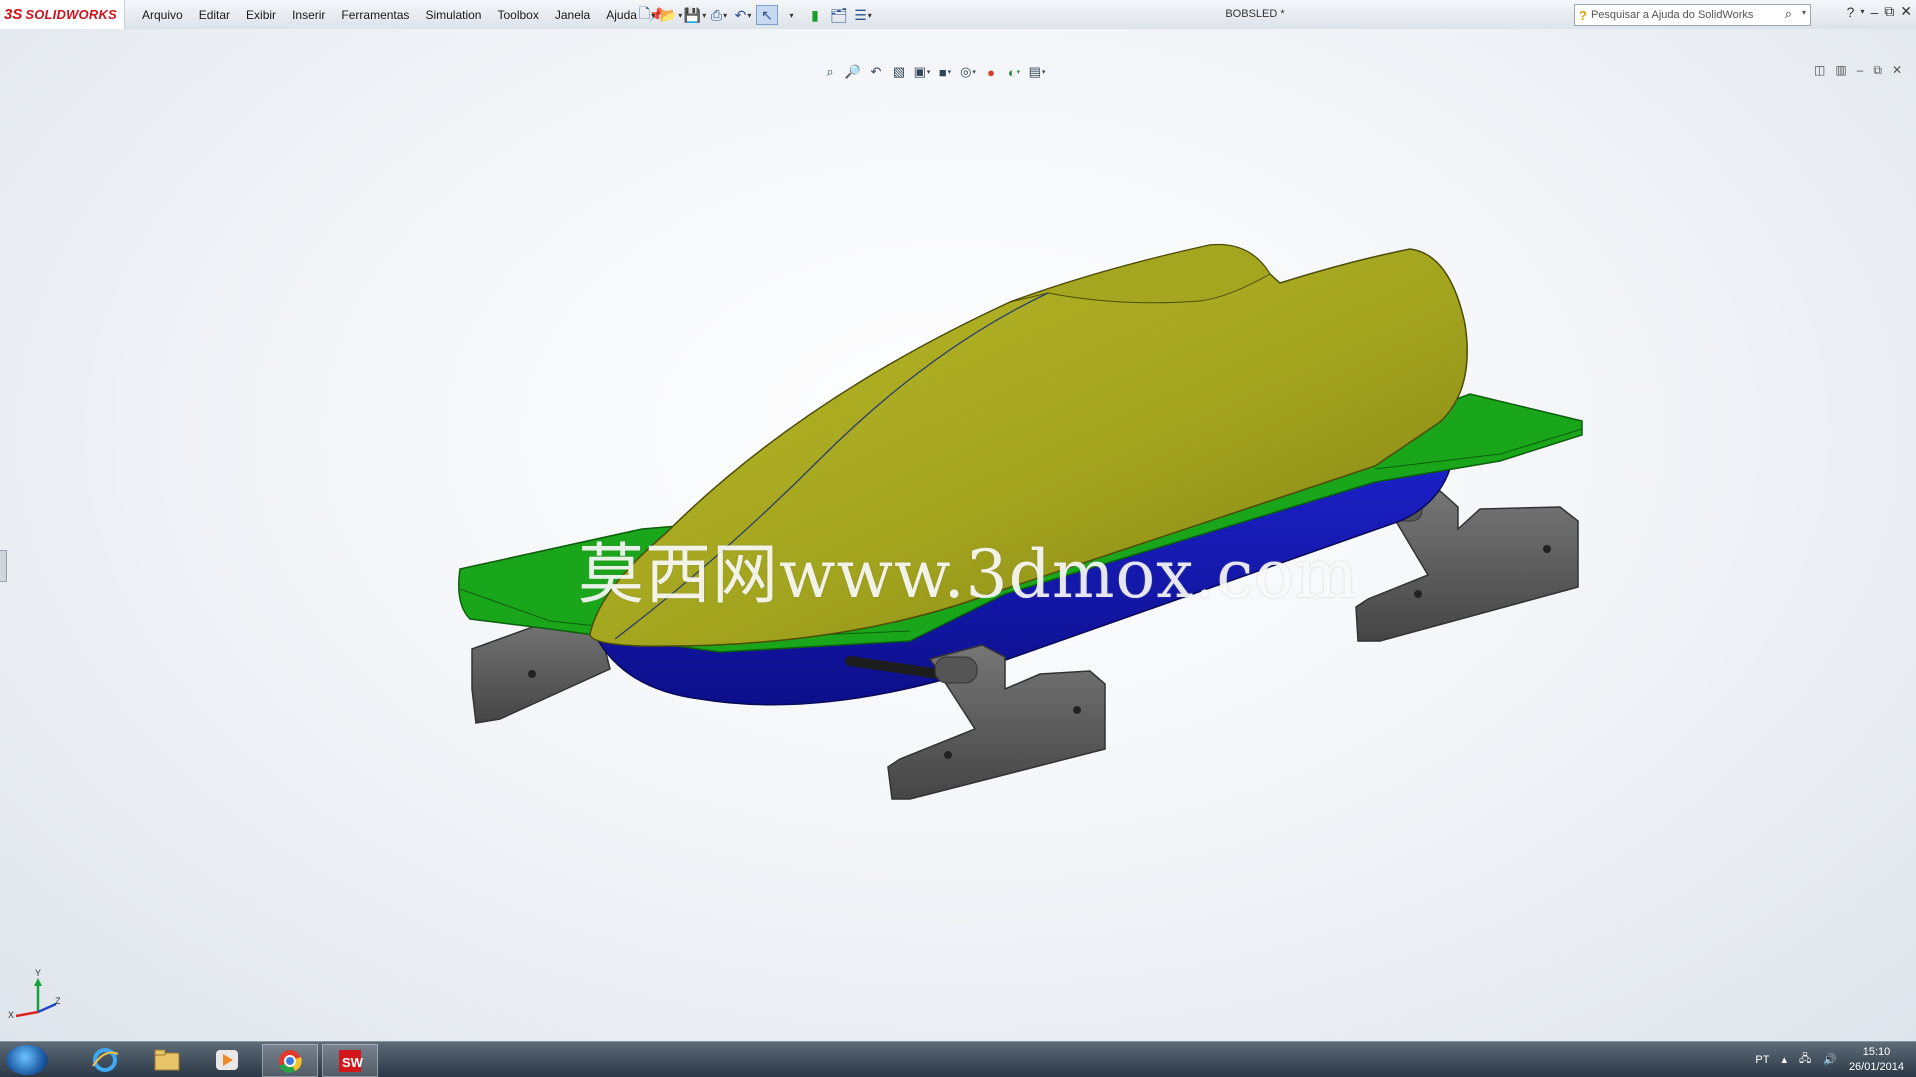 This screenshot has height=1077, width=1916. I want to click on system-tray: PT ▴ 🖧 🔊 15:10 26/01/2014, so click(1829, 1059).